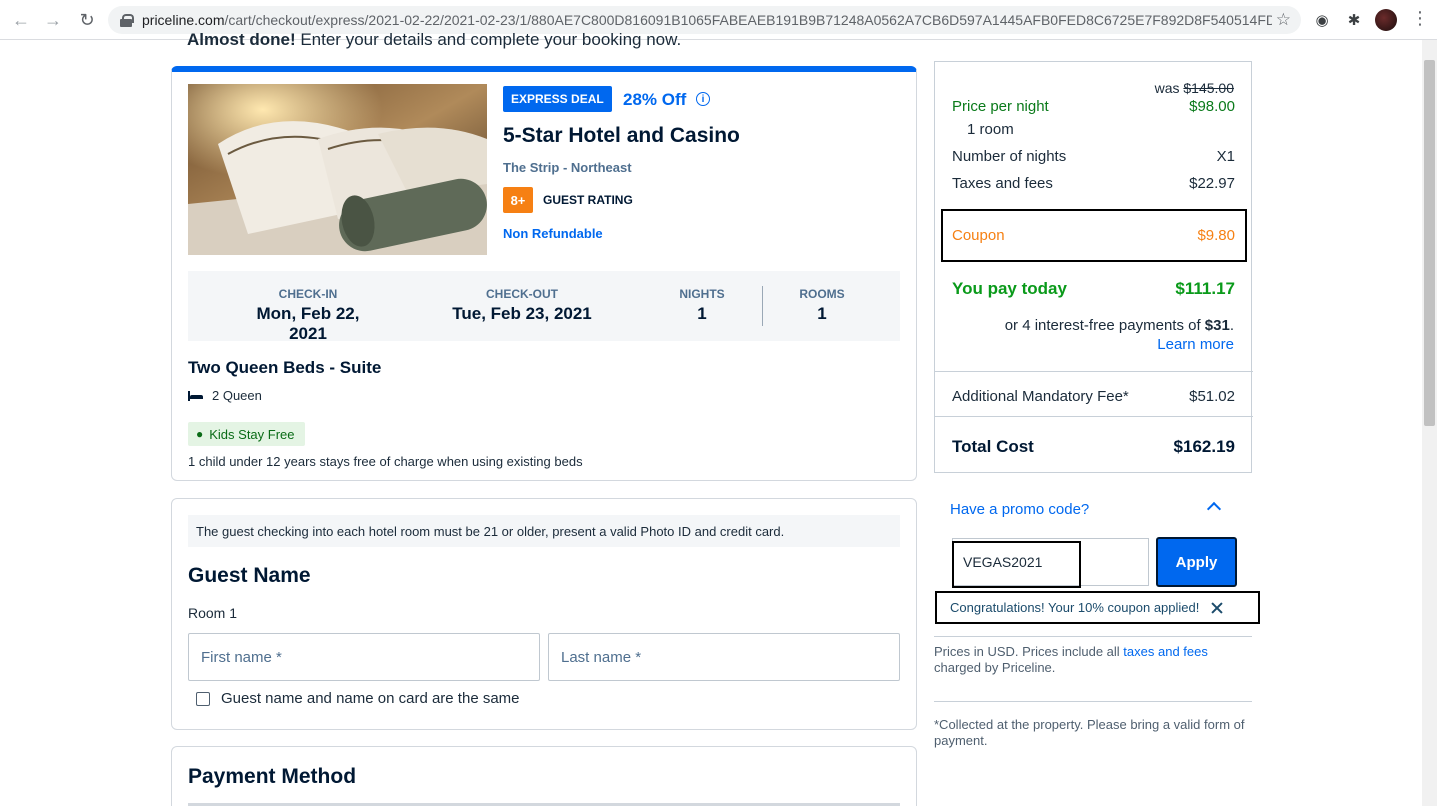 This screenshot has width=1437, height=806. I want to click on hotel-name: 5-Star Hotel and Casino, so click(621, 135).